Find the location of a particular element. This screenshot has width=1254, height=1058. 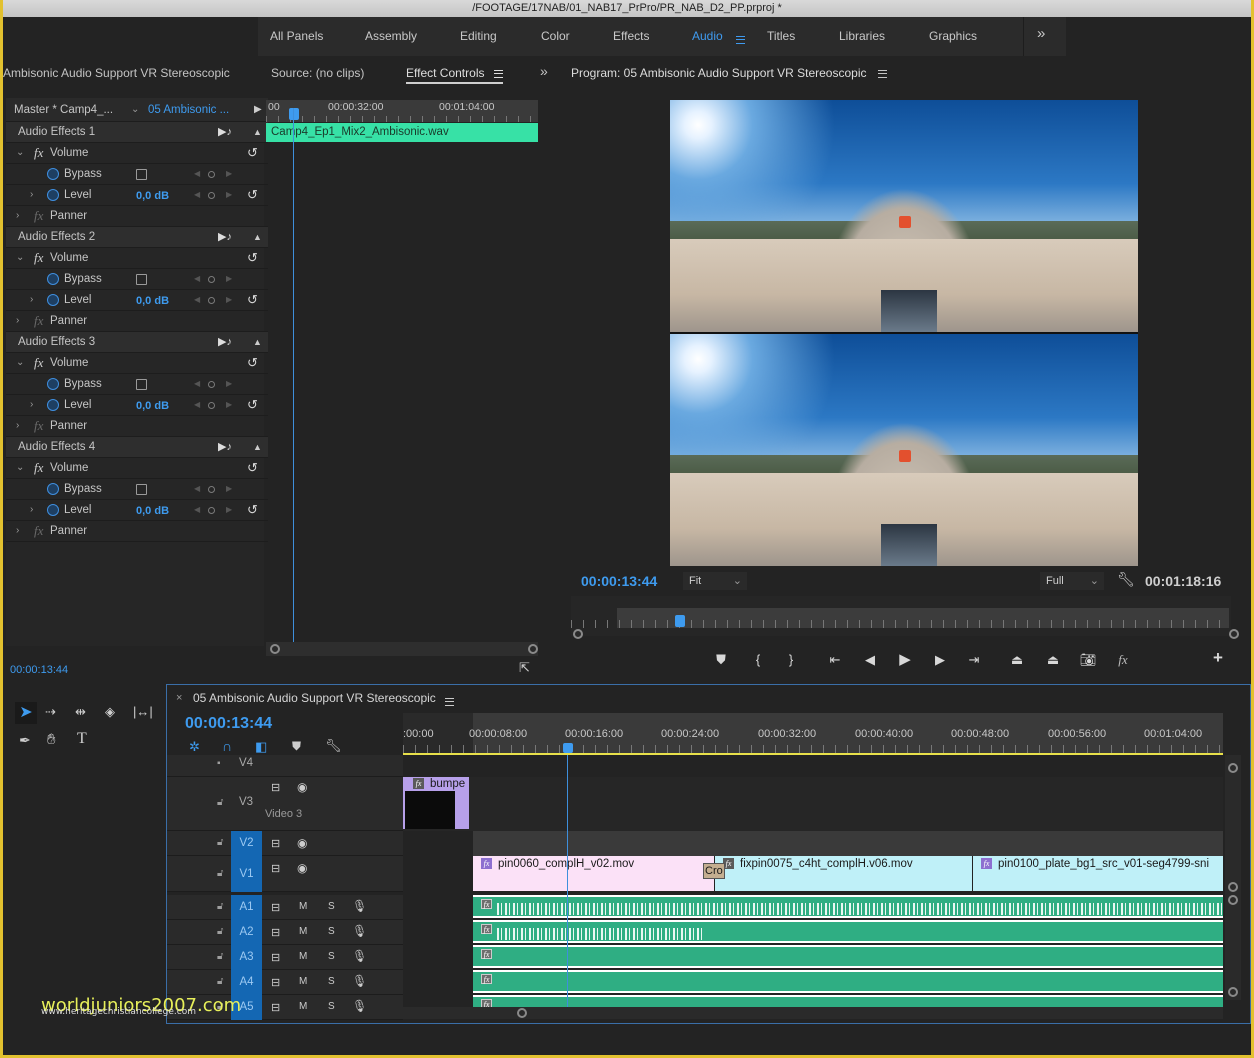

track-target-audio: A3 is located at coordinates (246, 957).